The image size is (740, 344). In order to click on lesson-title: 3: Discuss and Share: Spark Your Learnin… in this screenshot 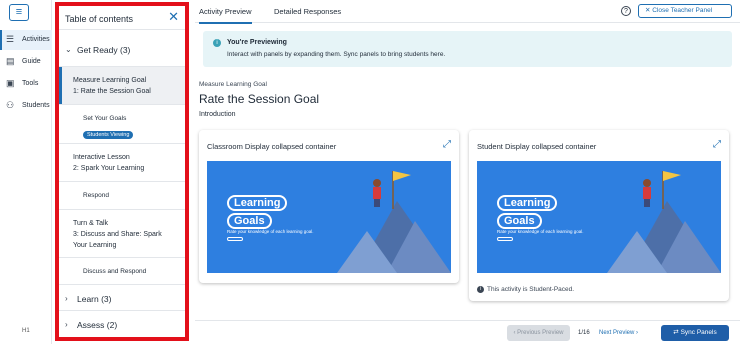, I will do `click(117, 240)`.